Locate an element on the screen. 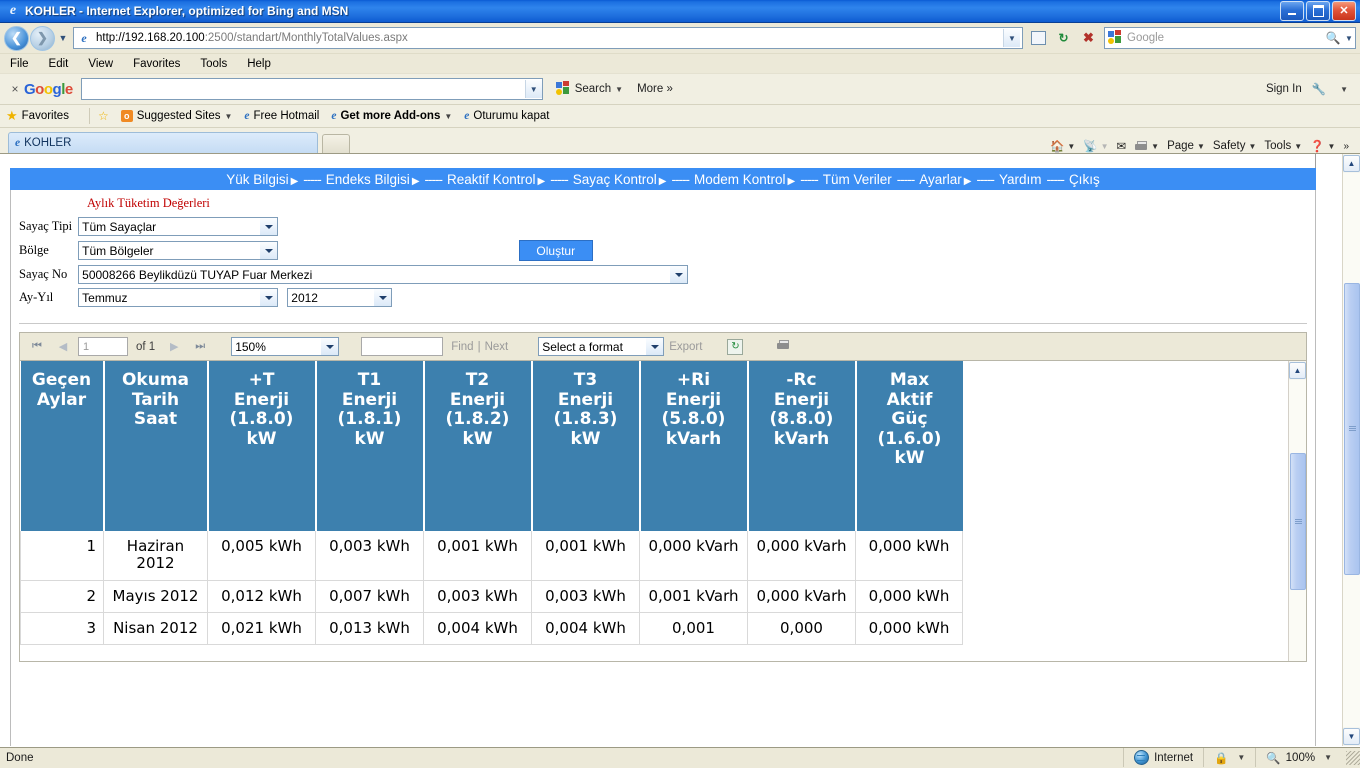  new-tab-button is located at coordinates (336, 143).